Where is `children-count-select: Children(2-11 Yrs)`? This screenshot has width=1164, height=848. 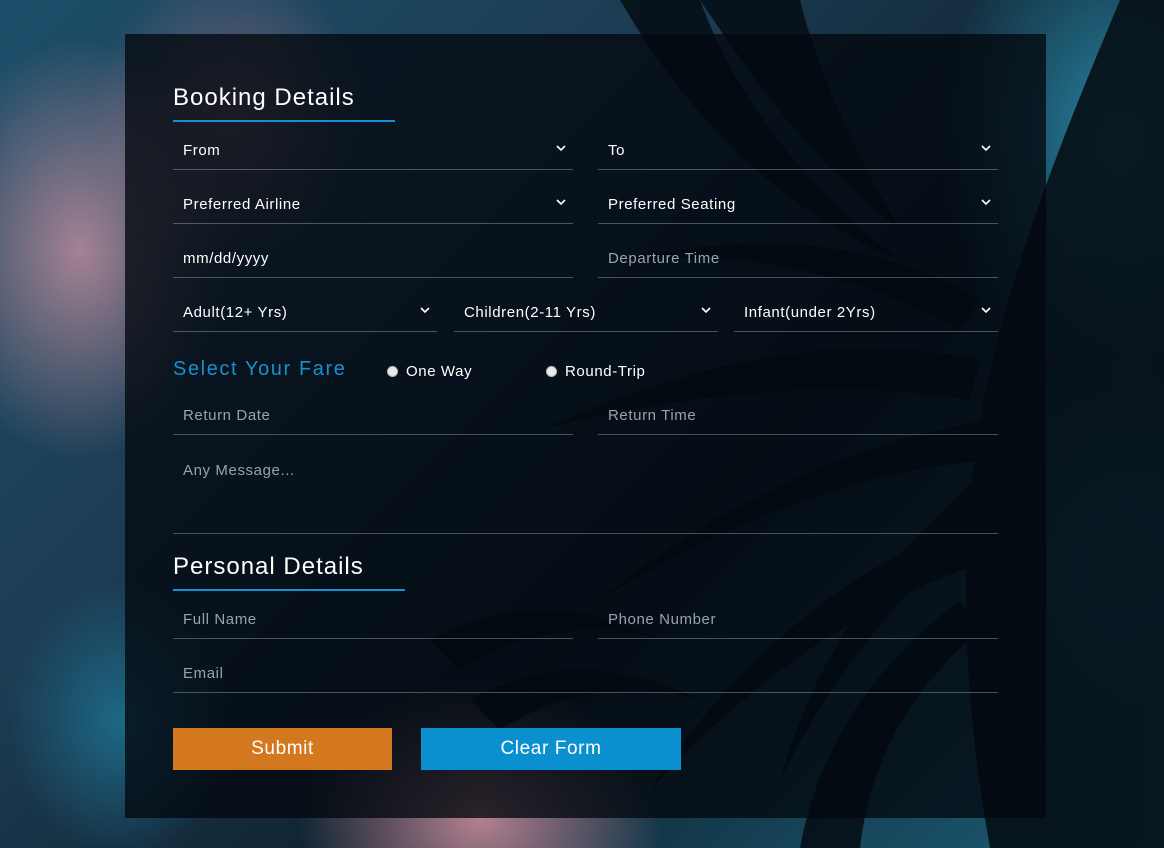 children-count-select: Children(2-11 Yrs) is located at coordinates (586, 312).